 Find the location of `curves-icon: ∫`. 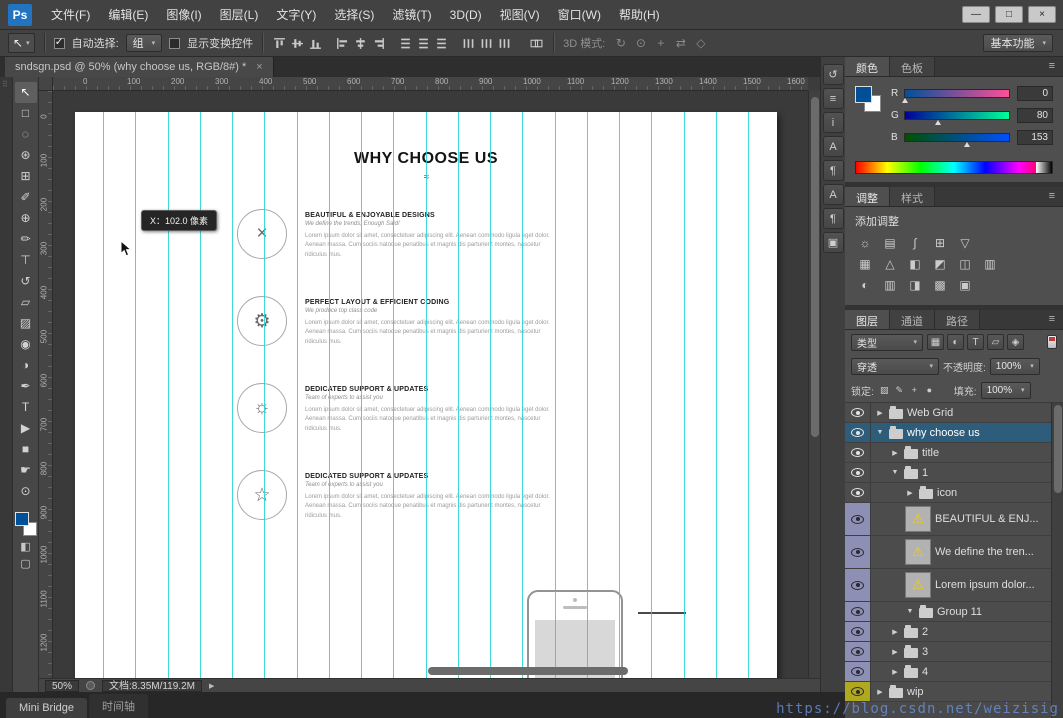

curves-icon: ∫ is located at coordinates (915, 243).